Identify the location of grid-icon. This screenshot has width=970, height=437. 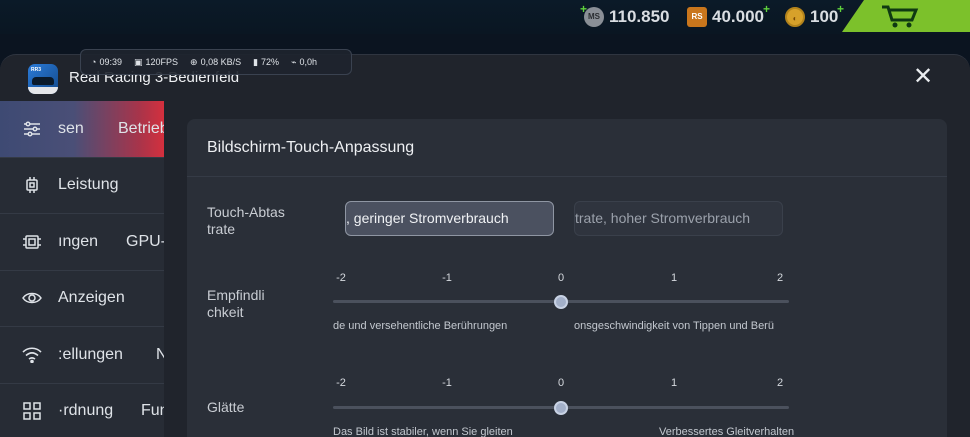
(32, 411).